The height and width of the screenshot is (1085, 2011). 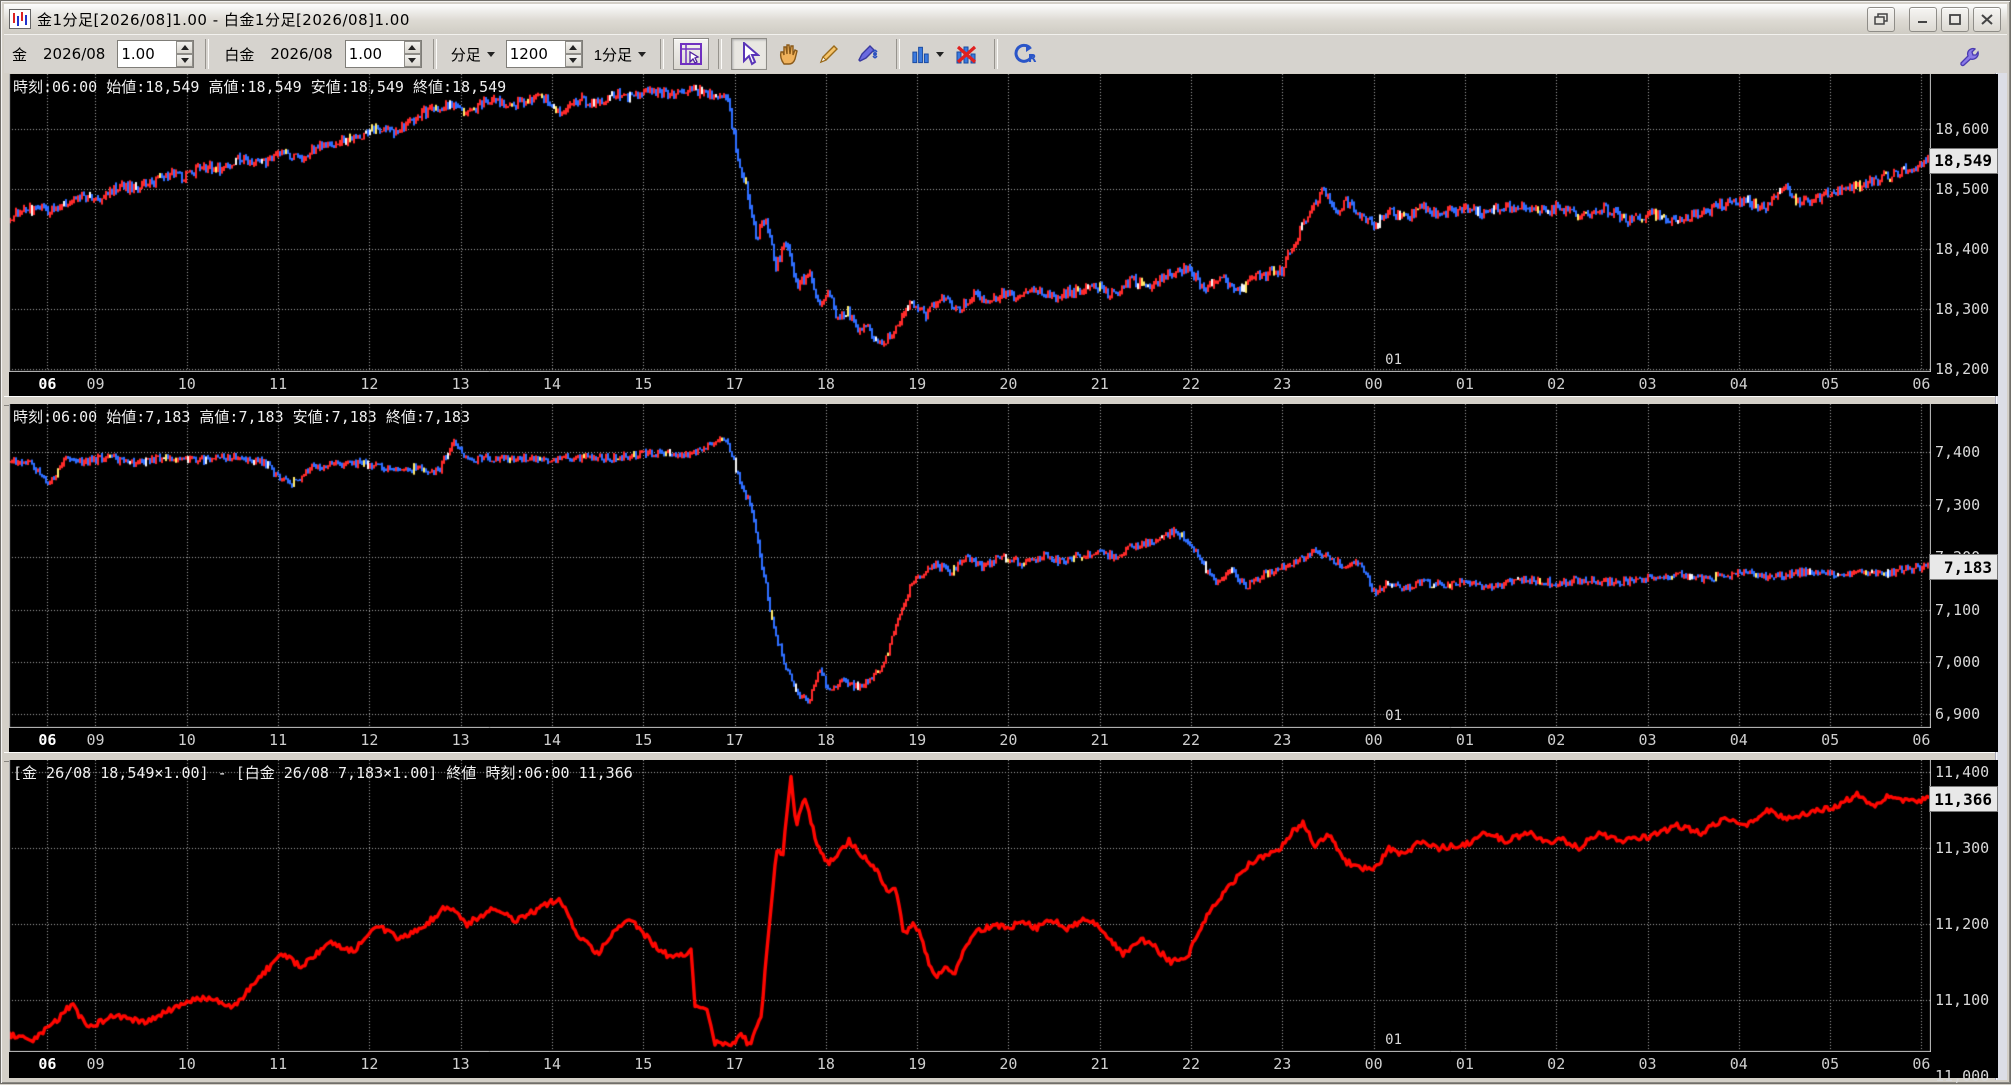 I want to click on chart-cursor-icon, so click(x=691, y=54).